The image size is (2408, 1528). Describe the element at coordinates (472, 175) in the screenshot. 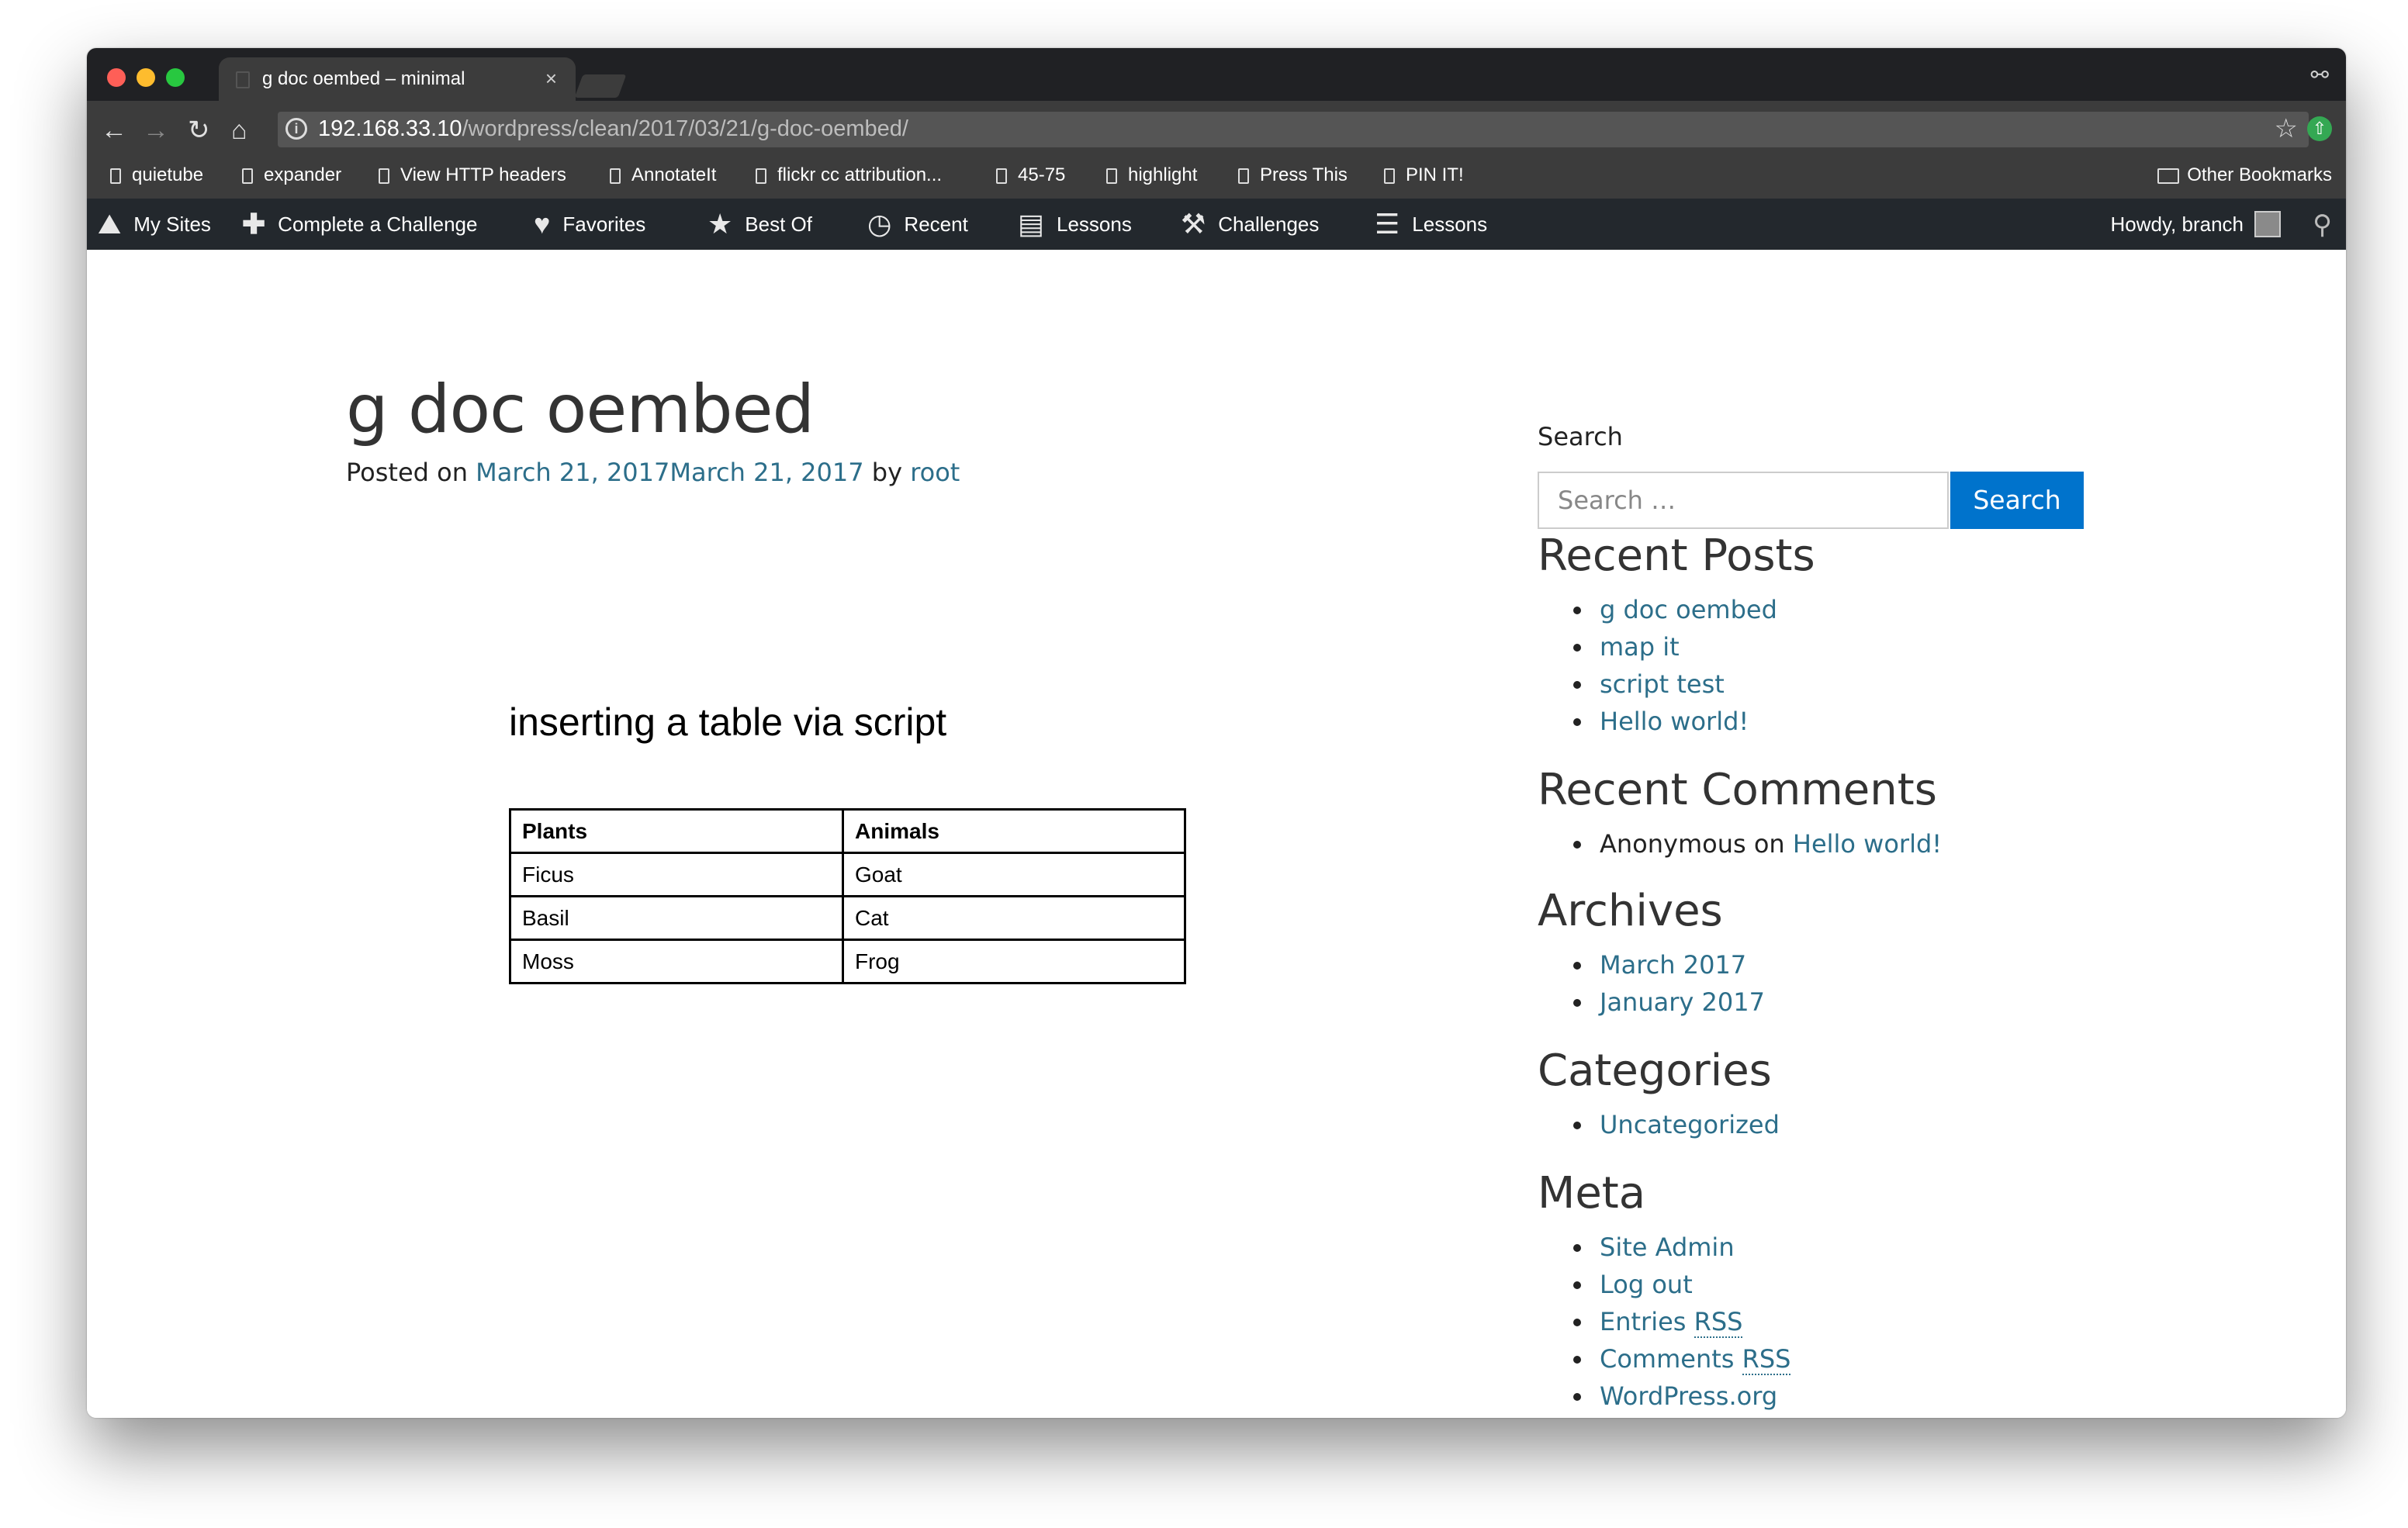

I see `bookmark-item: View HTTP headers` at that location.